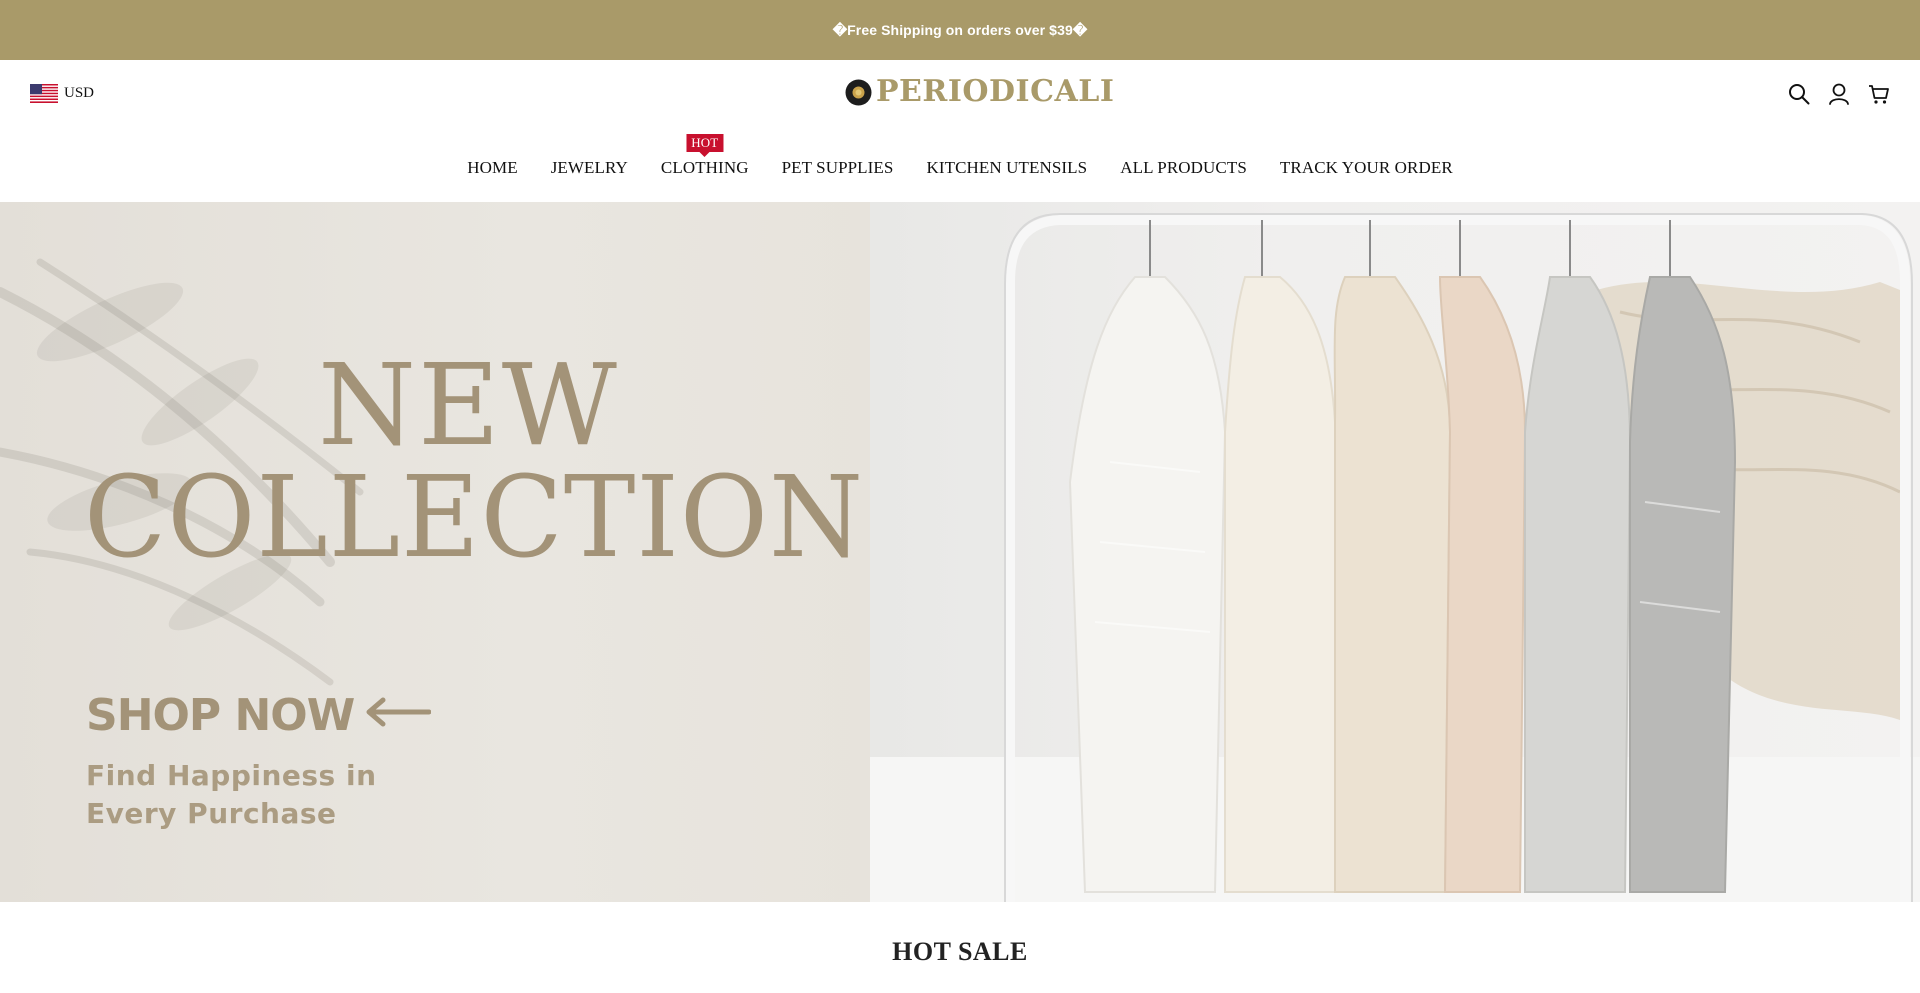 The height and width of the screenshot is (993, 1920). Describe the element at coordinates (211, 813) in the screenshot. I see `hero-tagline-line2: Every Purchase` at that location.